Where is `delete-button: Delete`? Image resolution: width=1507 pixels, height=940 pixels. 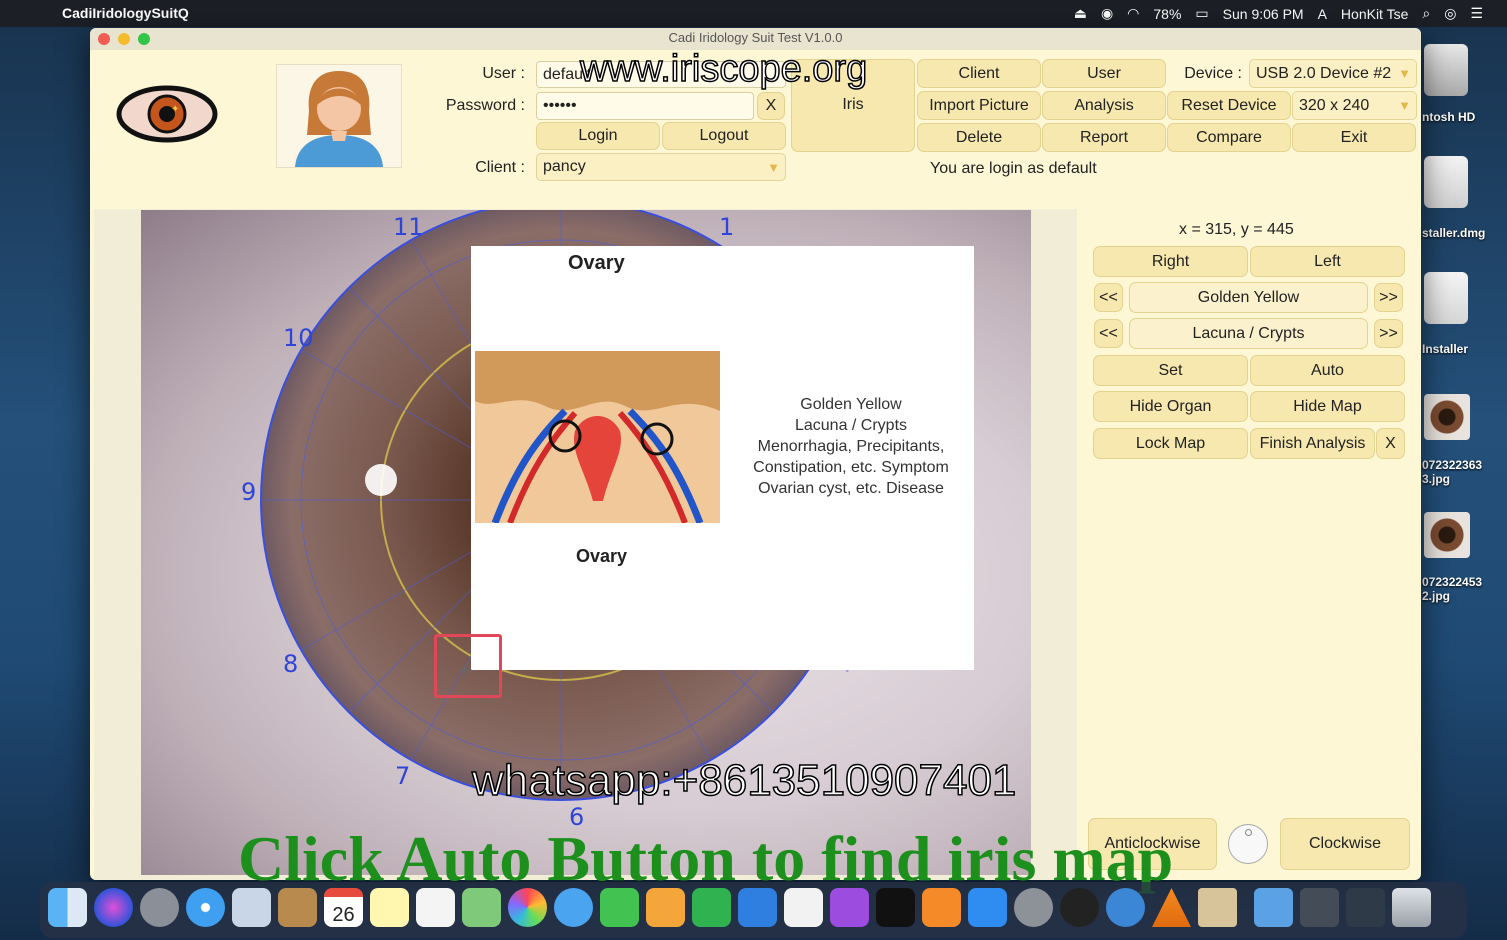
delete-button: Delete is located at coordinates (979, 137).